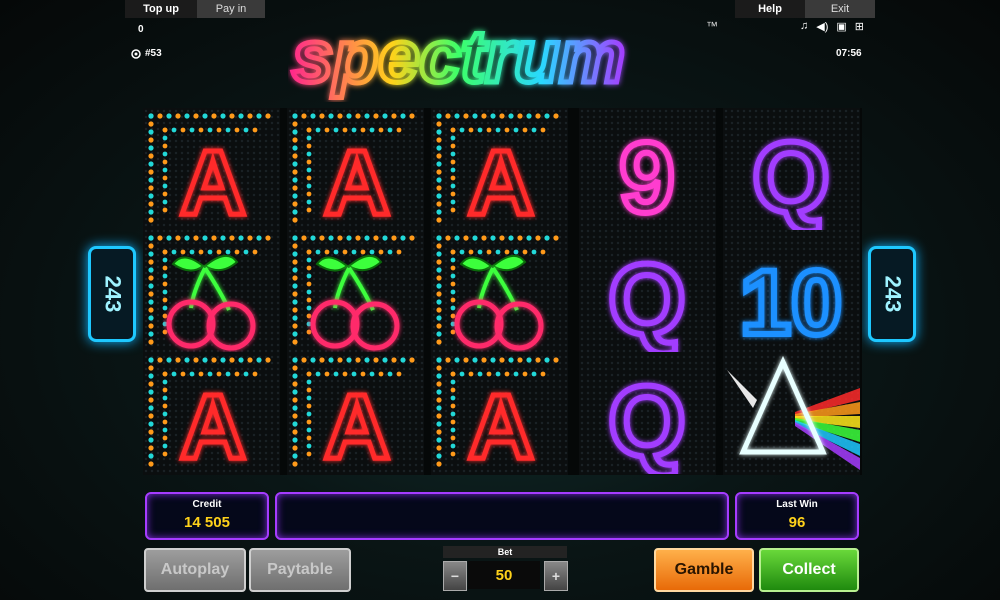 The height and width of the screenshot is (600, 1000). What do you see at coordinates (161, 9) in the screenshot?
I see `top-up-button: Top up` at bounding box center [161, 9].